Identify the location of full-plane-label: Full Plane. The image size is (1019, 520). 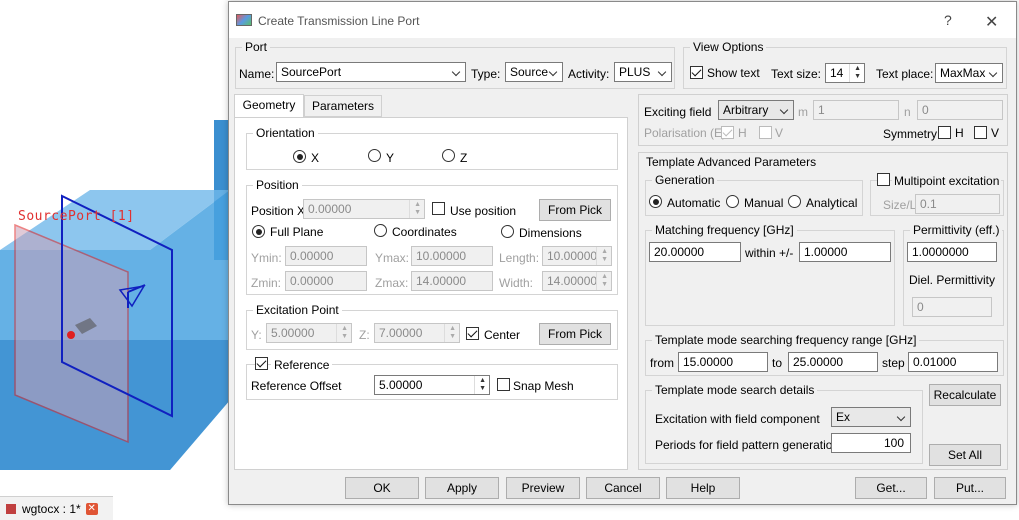
(297, 232).